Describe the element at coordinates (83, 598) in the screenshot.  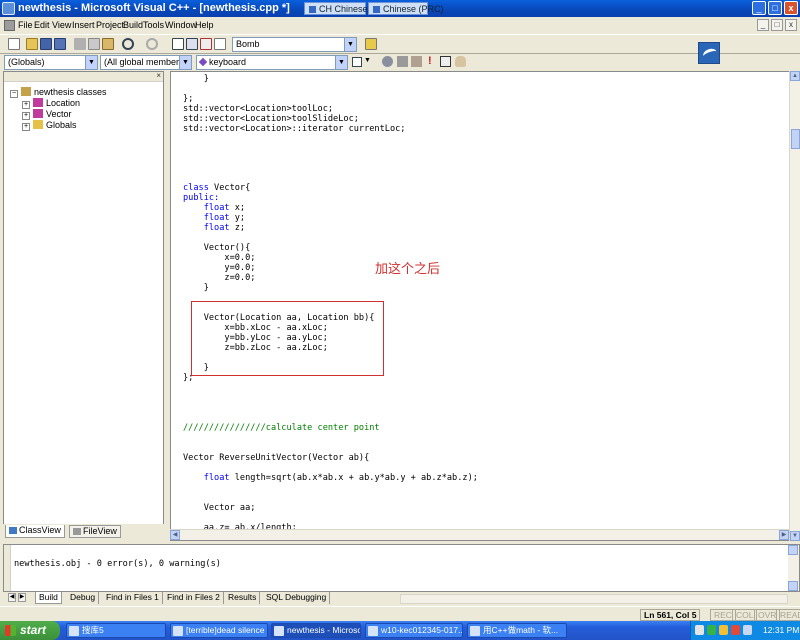
I see `tab-debug: Debug` at that location.